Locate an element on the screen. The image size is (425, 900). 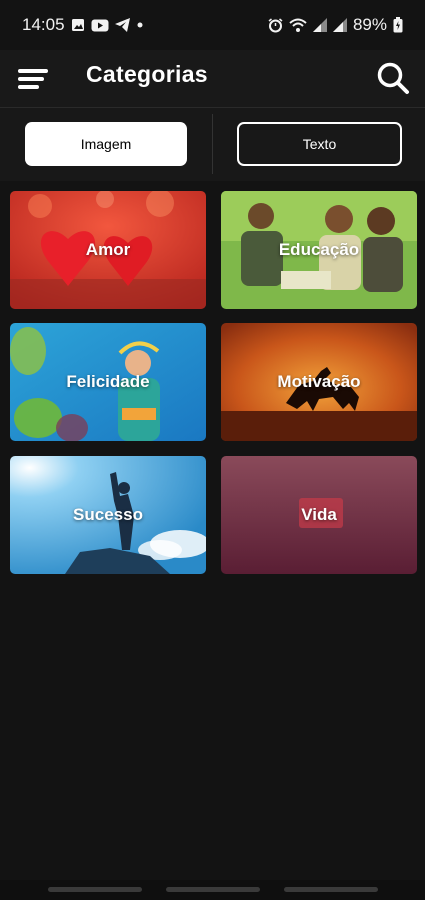
category-card-sucesso: Sucesso is located at coordinates (108, 515).